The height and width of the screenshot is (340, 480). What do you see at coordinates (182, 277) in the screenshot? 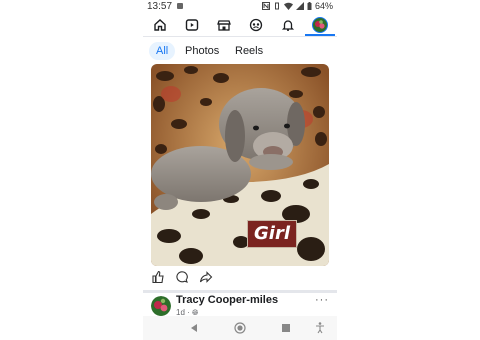
I see `comment-icon` at bounding box center [182, 277].